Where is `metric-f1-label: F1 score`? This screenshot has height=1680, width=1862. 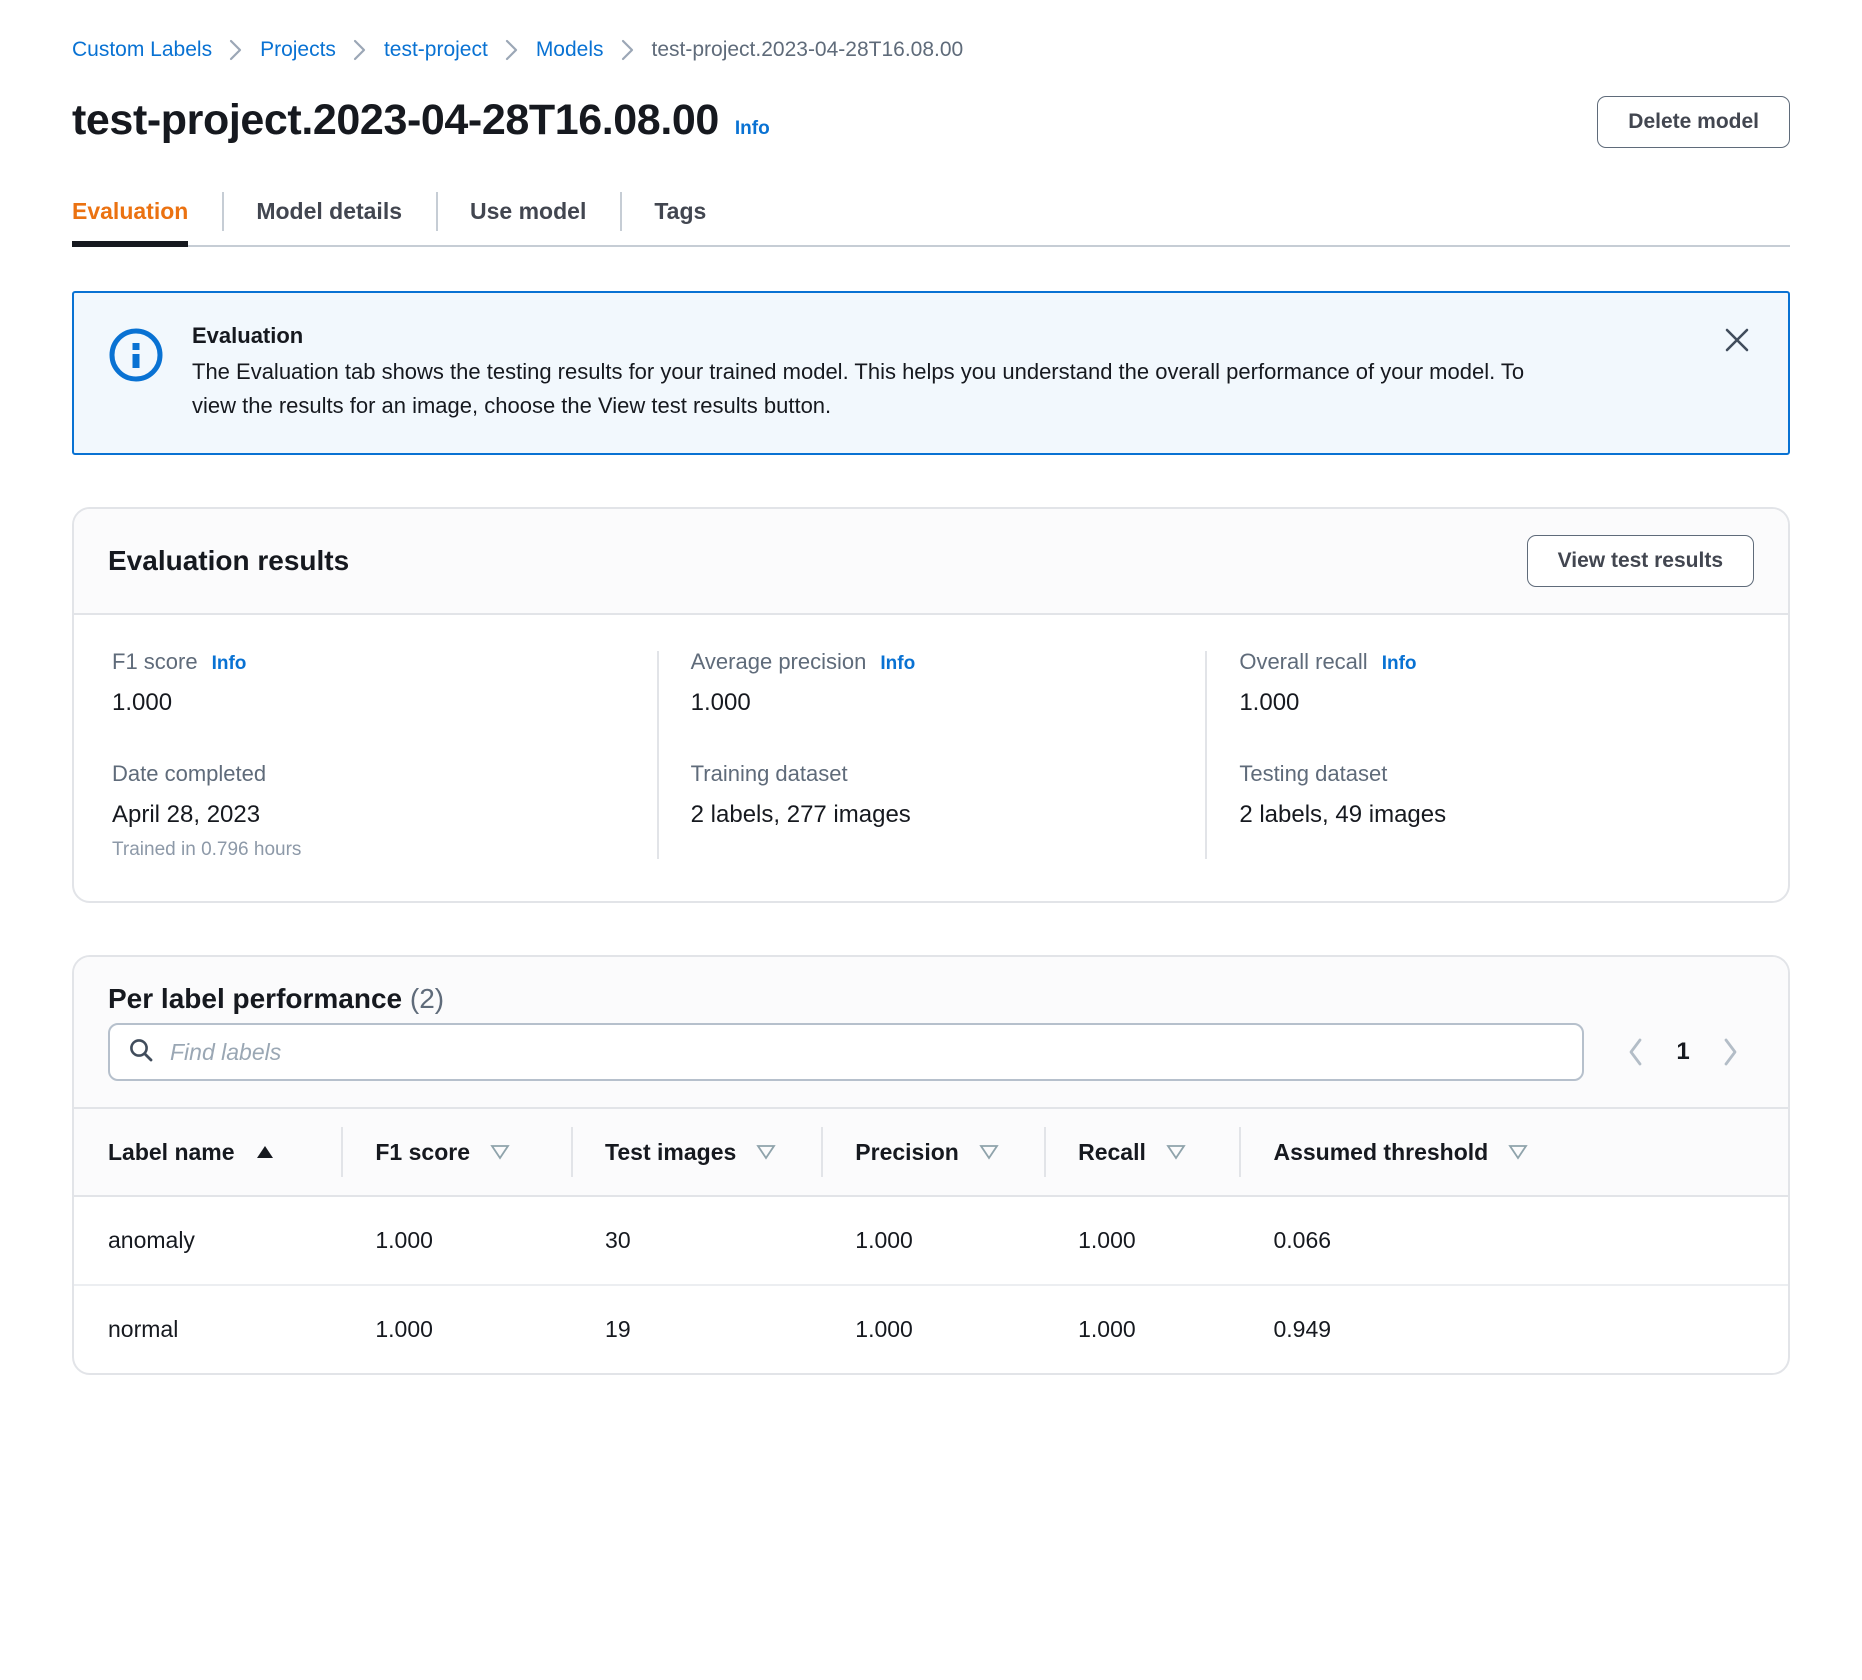 metric-f1-label: F1 score is located at coordinates (155, 662).